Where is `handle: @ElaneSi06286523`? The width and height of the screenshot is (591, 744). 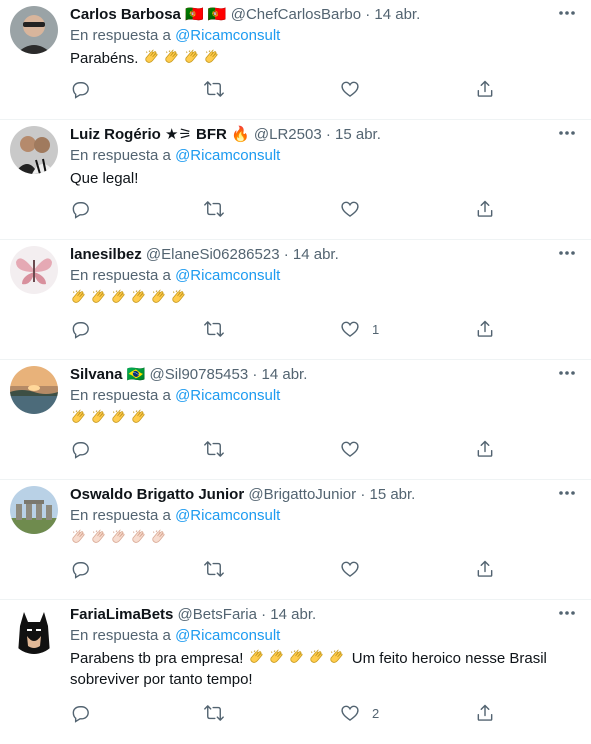 handle: @ElaneSi06286523 is located at coordinates (213, 254).